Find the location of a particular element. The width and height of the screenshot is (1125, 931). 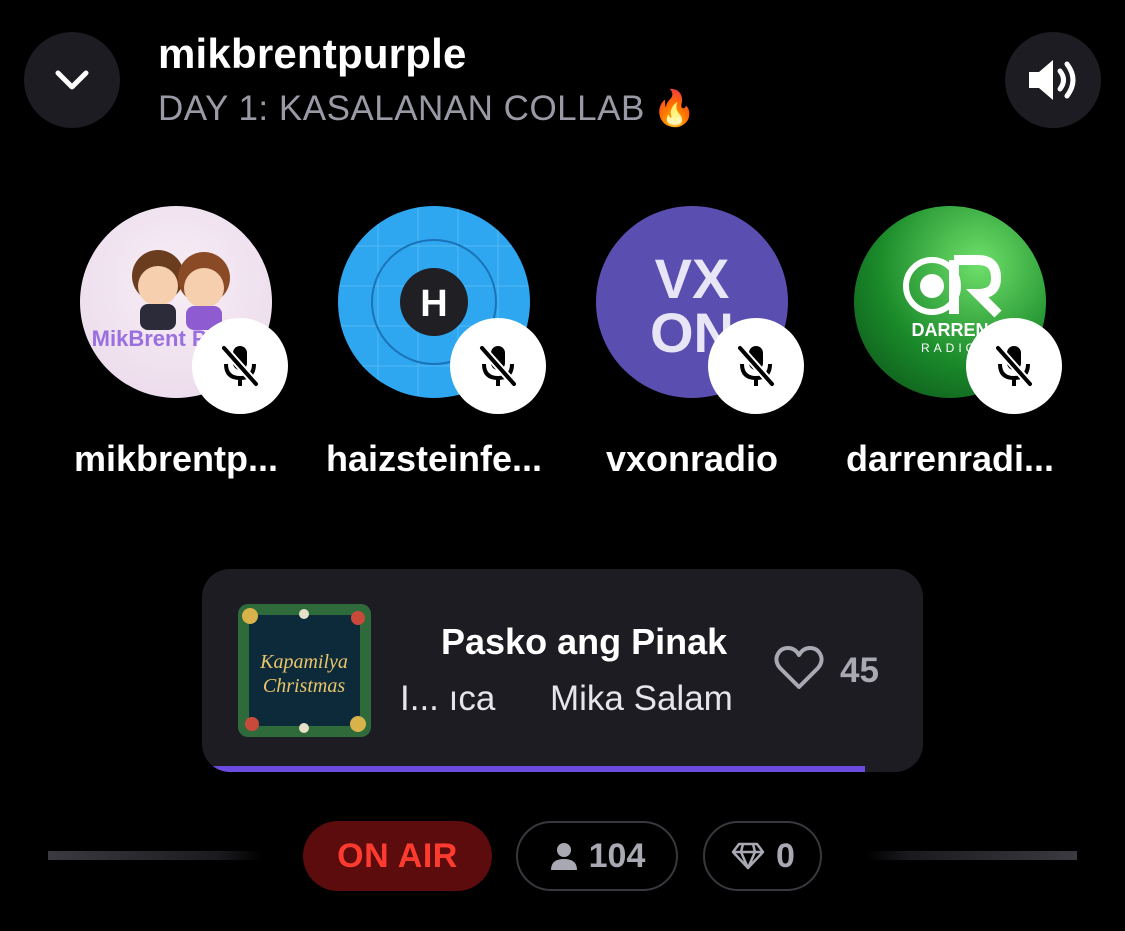

speaker-volume-icon is located at coordinates (1052, 80).